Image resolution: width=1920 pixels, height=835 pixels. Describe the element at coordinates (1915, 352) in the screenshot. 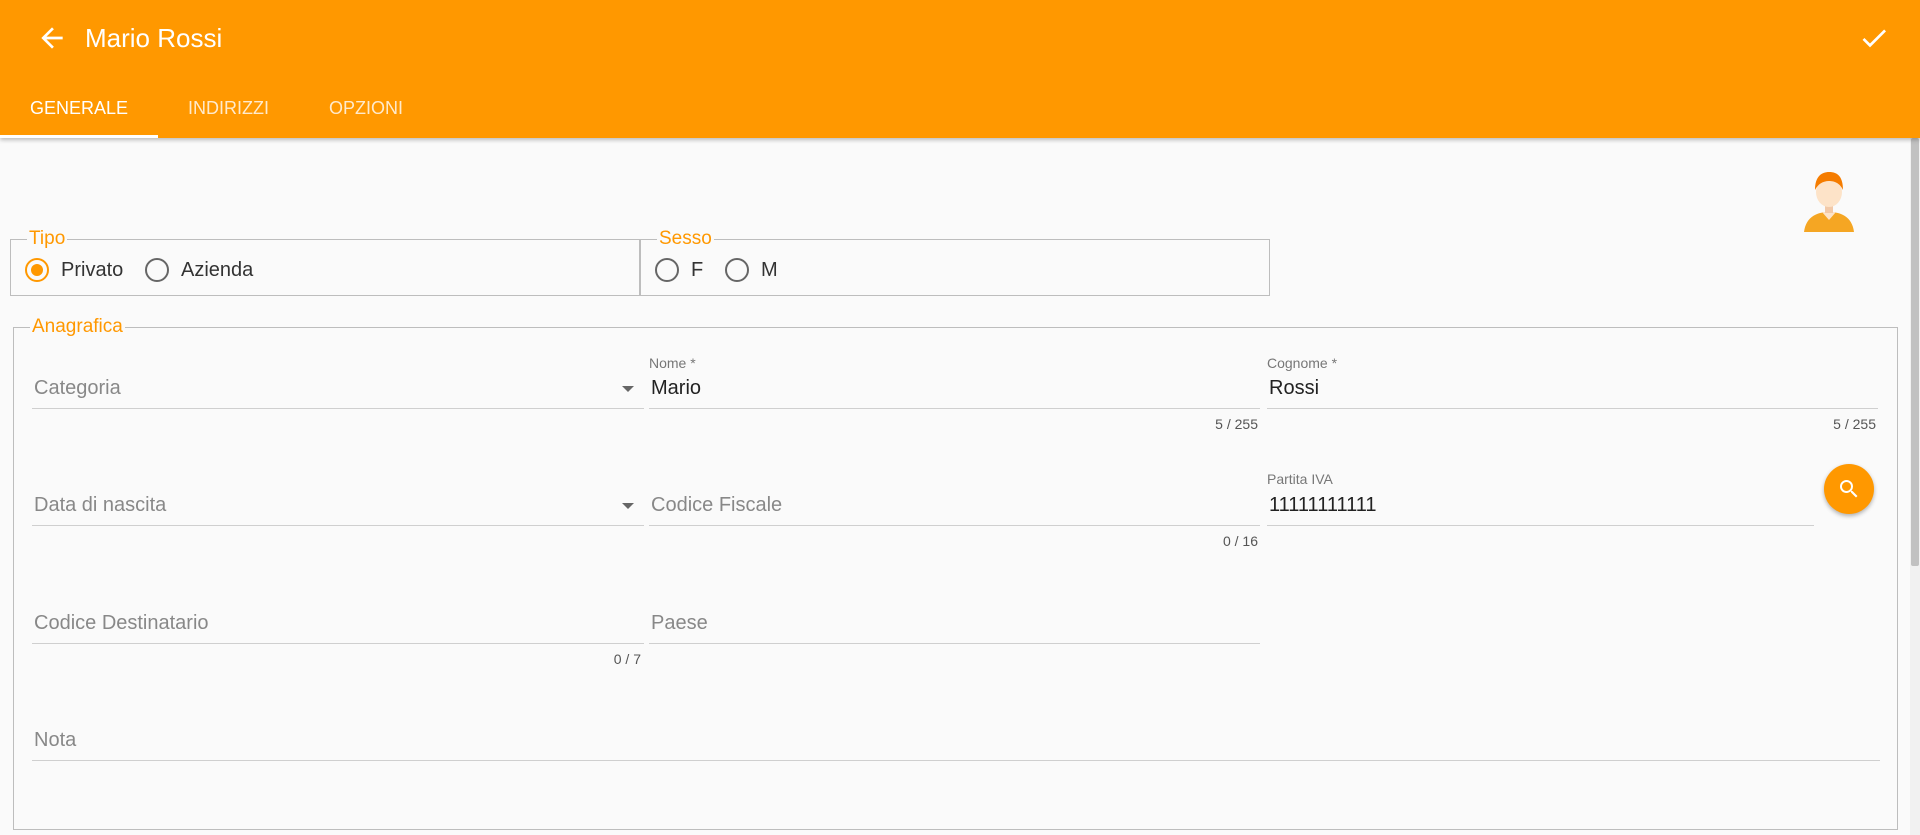

I see `scrollbar-thumb` at that location.